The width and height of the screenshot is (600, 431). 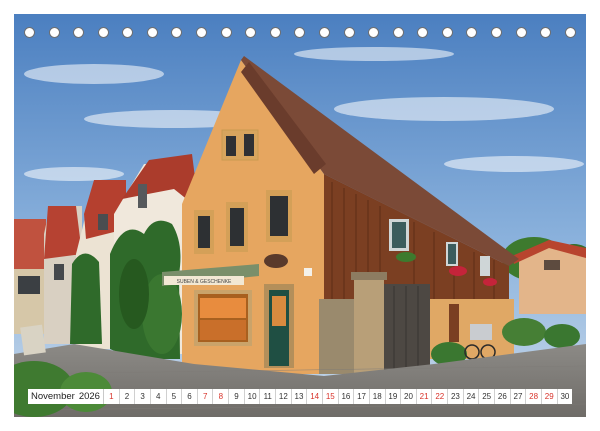 I want to click on spiral-binding, so click(x=300, y=32).